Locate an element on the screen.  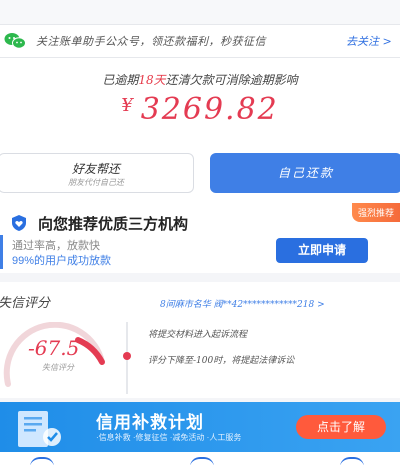
apply-now-button: 立即申请 is located at coordinates (322, 250).